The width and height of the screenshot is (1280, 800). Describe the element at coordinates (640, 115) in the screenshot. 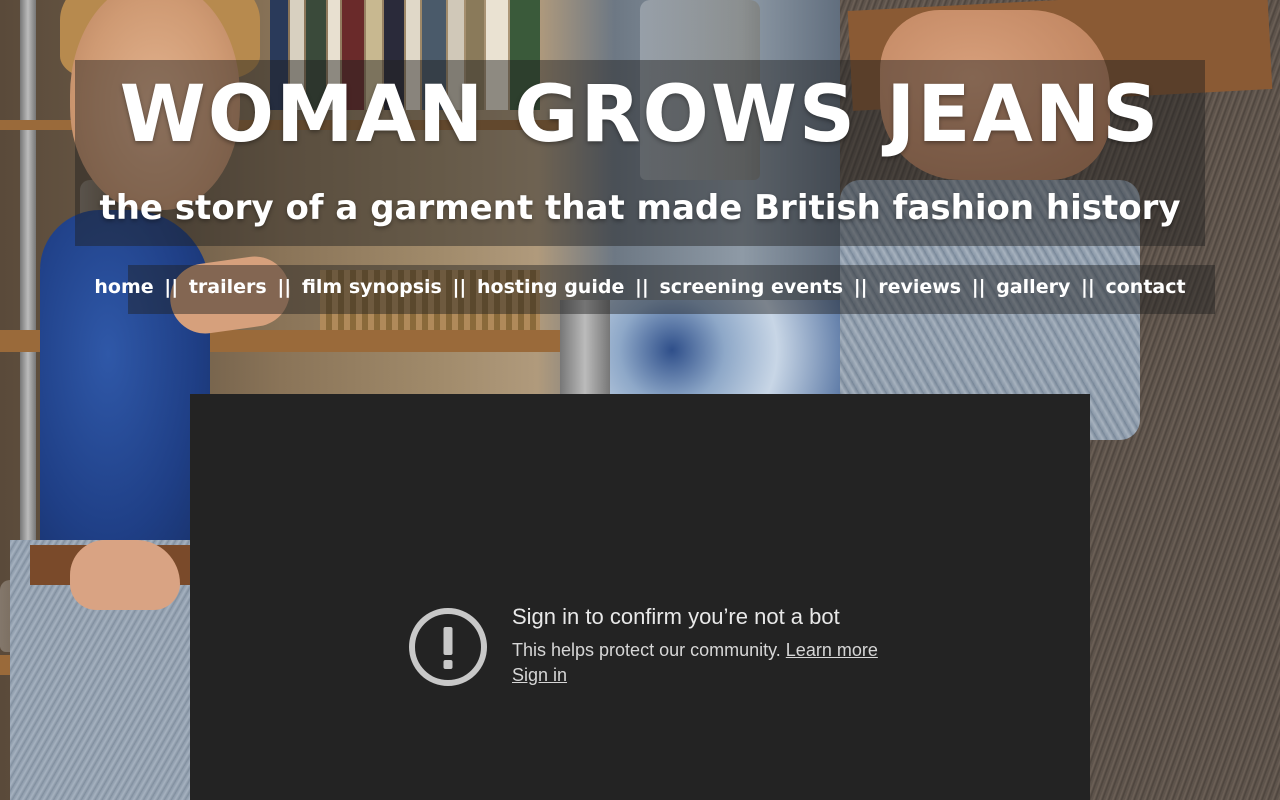

I see `site-title: WOMAN GROWS JEANS` at that location.